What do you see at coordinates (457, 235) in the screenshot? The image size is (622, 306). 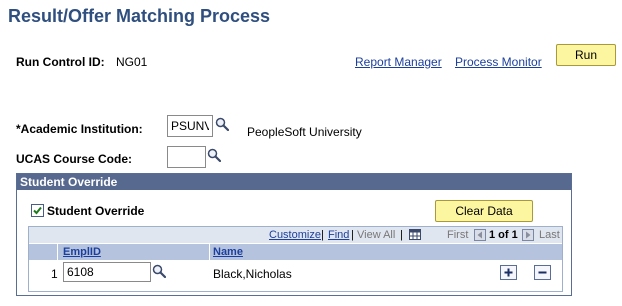 I see `first-link: First` at bounding box center [457, 235].